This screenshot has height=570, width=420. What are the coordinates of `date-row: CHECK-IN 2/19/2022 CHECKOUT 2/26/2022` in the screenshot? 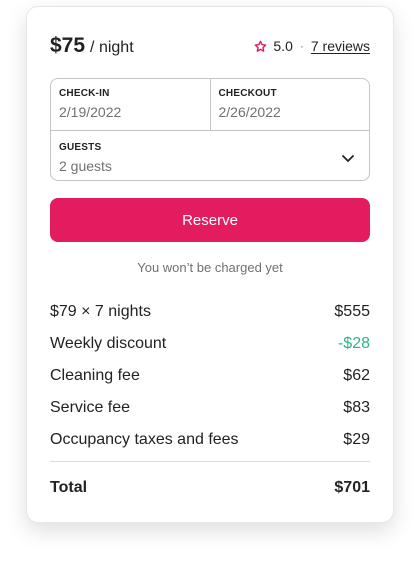 It's located at (210, 105).